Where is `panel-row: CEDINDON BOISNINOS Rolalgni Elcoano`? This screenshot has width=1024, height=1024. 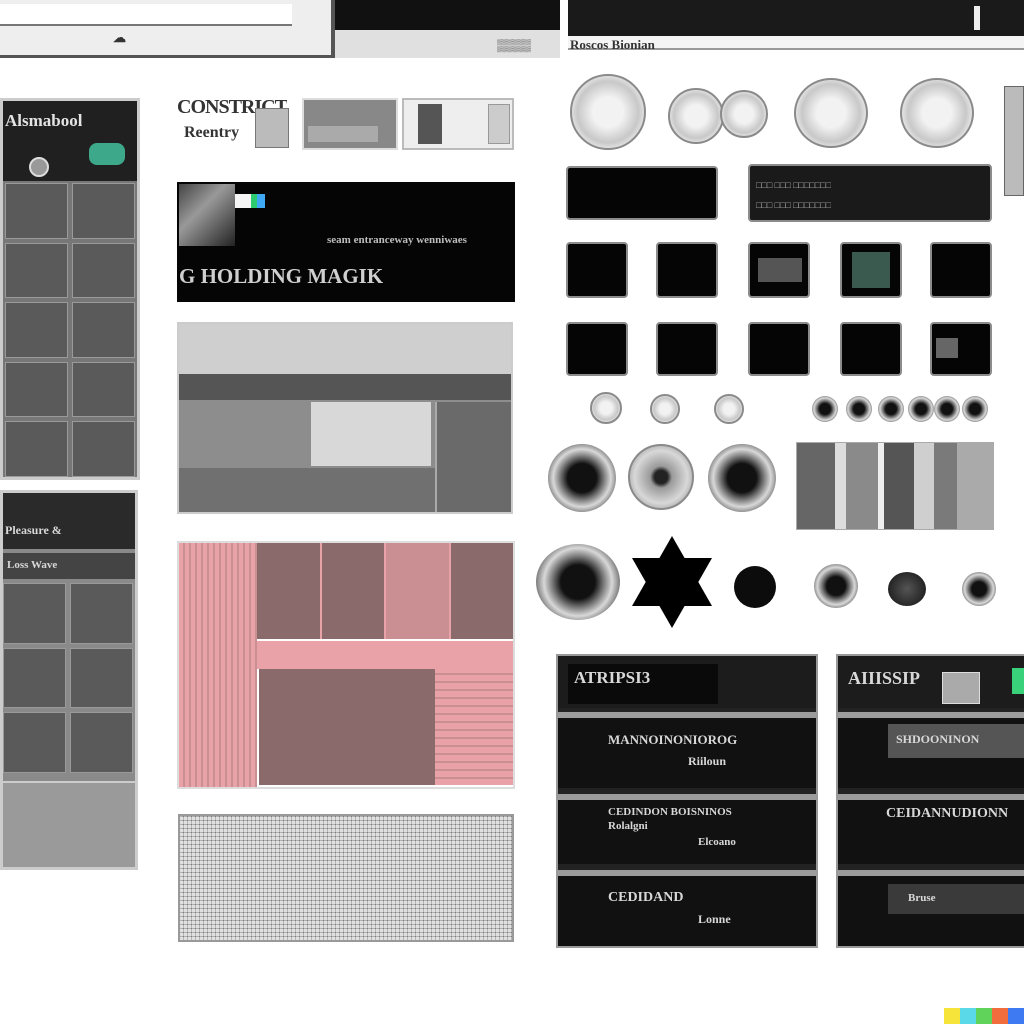 panel-row: CEDINDON BOISNINOS Rolalgni Elcoano is located at coordinates (687, 829).